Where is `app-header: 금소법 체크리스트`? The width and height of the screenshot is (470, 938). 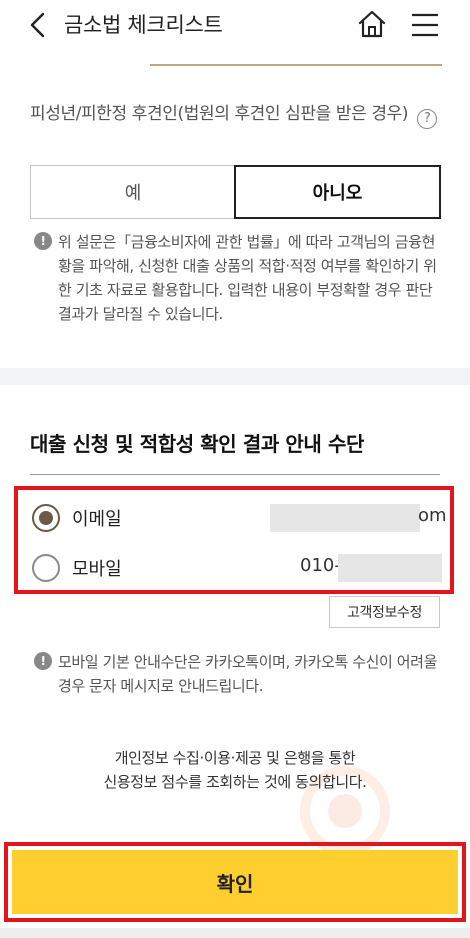 app-header: 금소법 체크리스트 is located at coordinates (235, 25).